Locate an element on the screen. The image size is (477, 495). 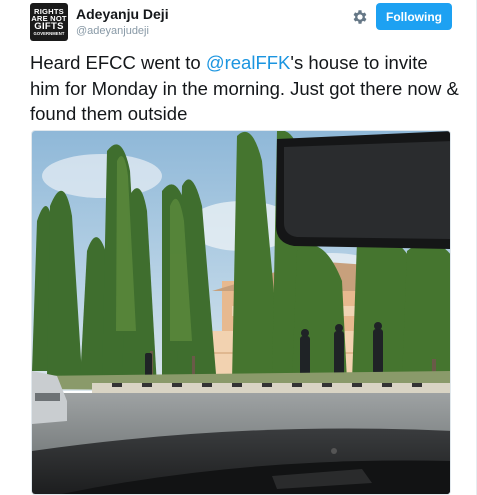
user-handle: @adeyanjudeji is located at coordinates (112, 31).